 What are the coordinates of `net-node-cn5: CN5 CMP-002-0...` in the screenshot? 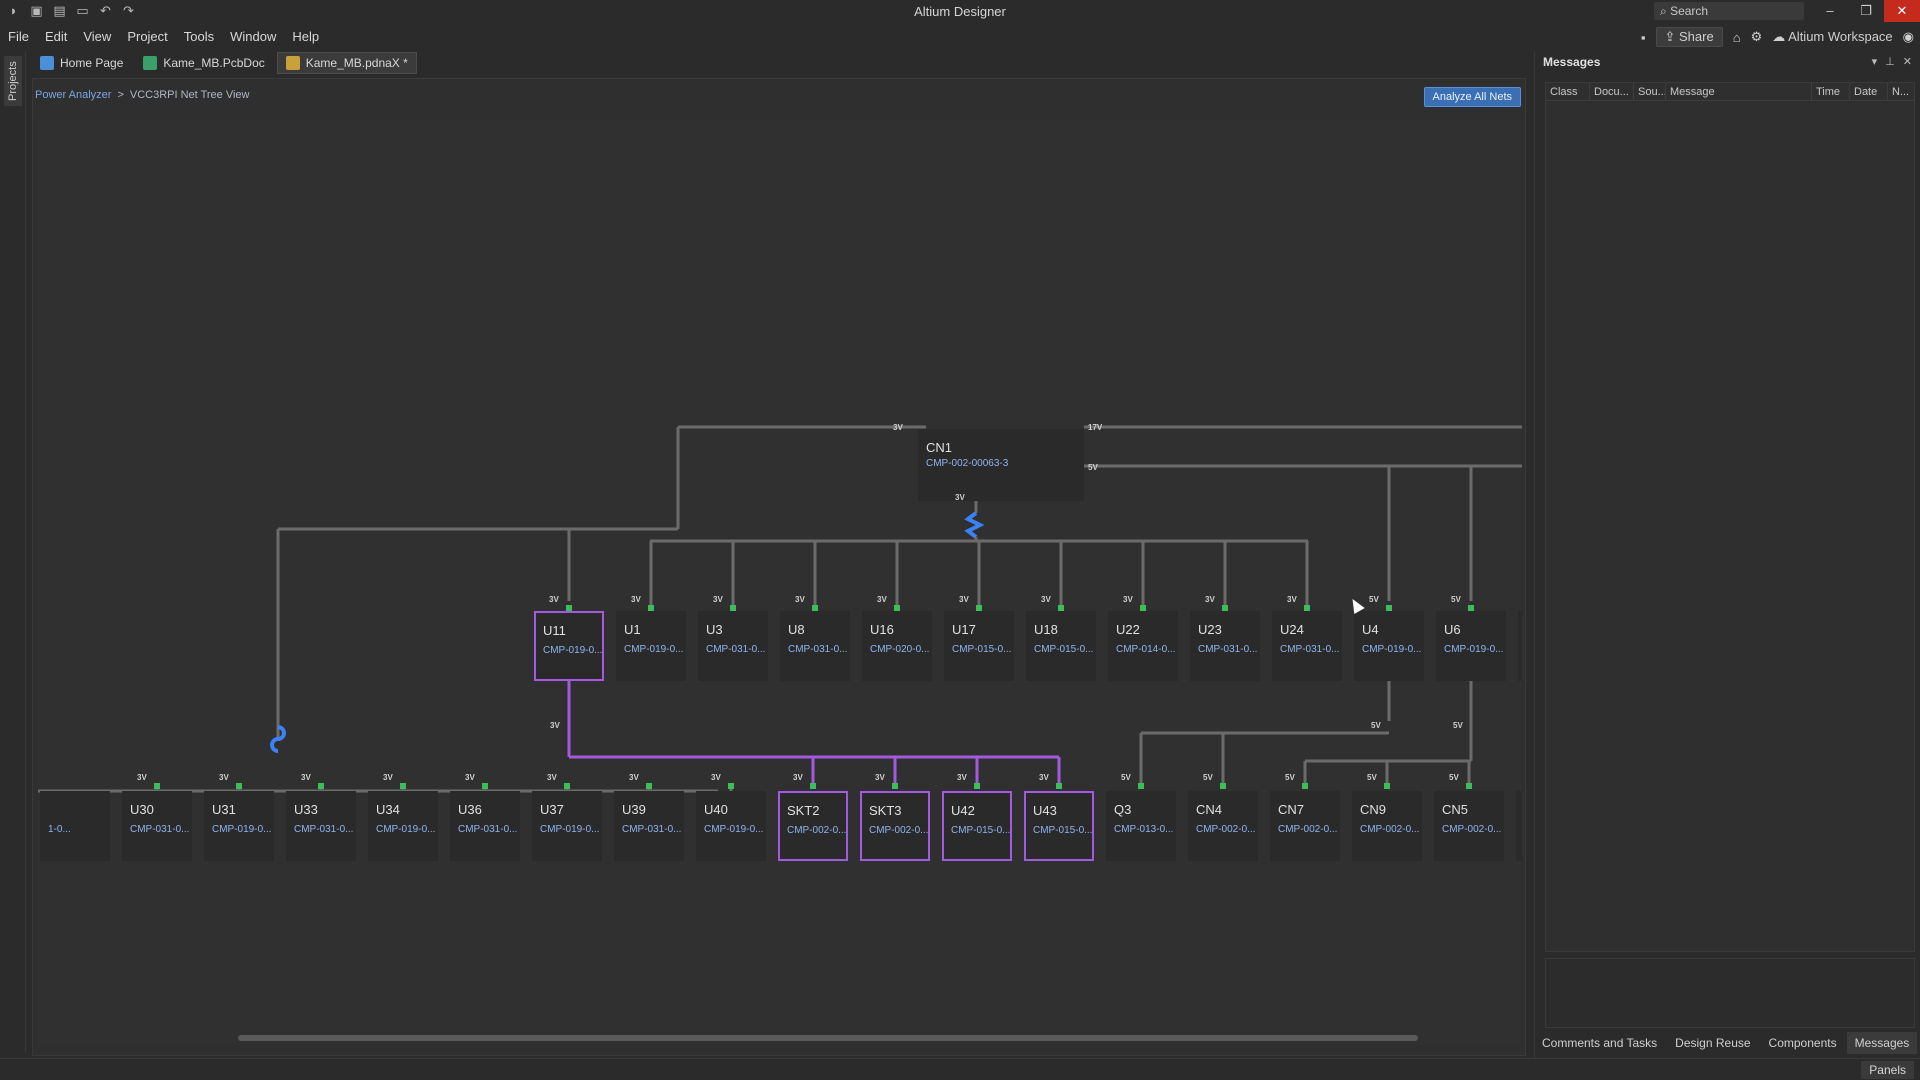 It's located at (1469, 826).